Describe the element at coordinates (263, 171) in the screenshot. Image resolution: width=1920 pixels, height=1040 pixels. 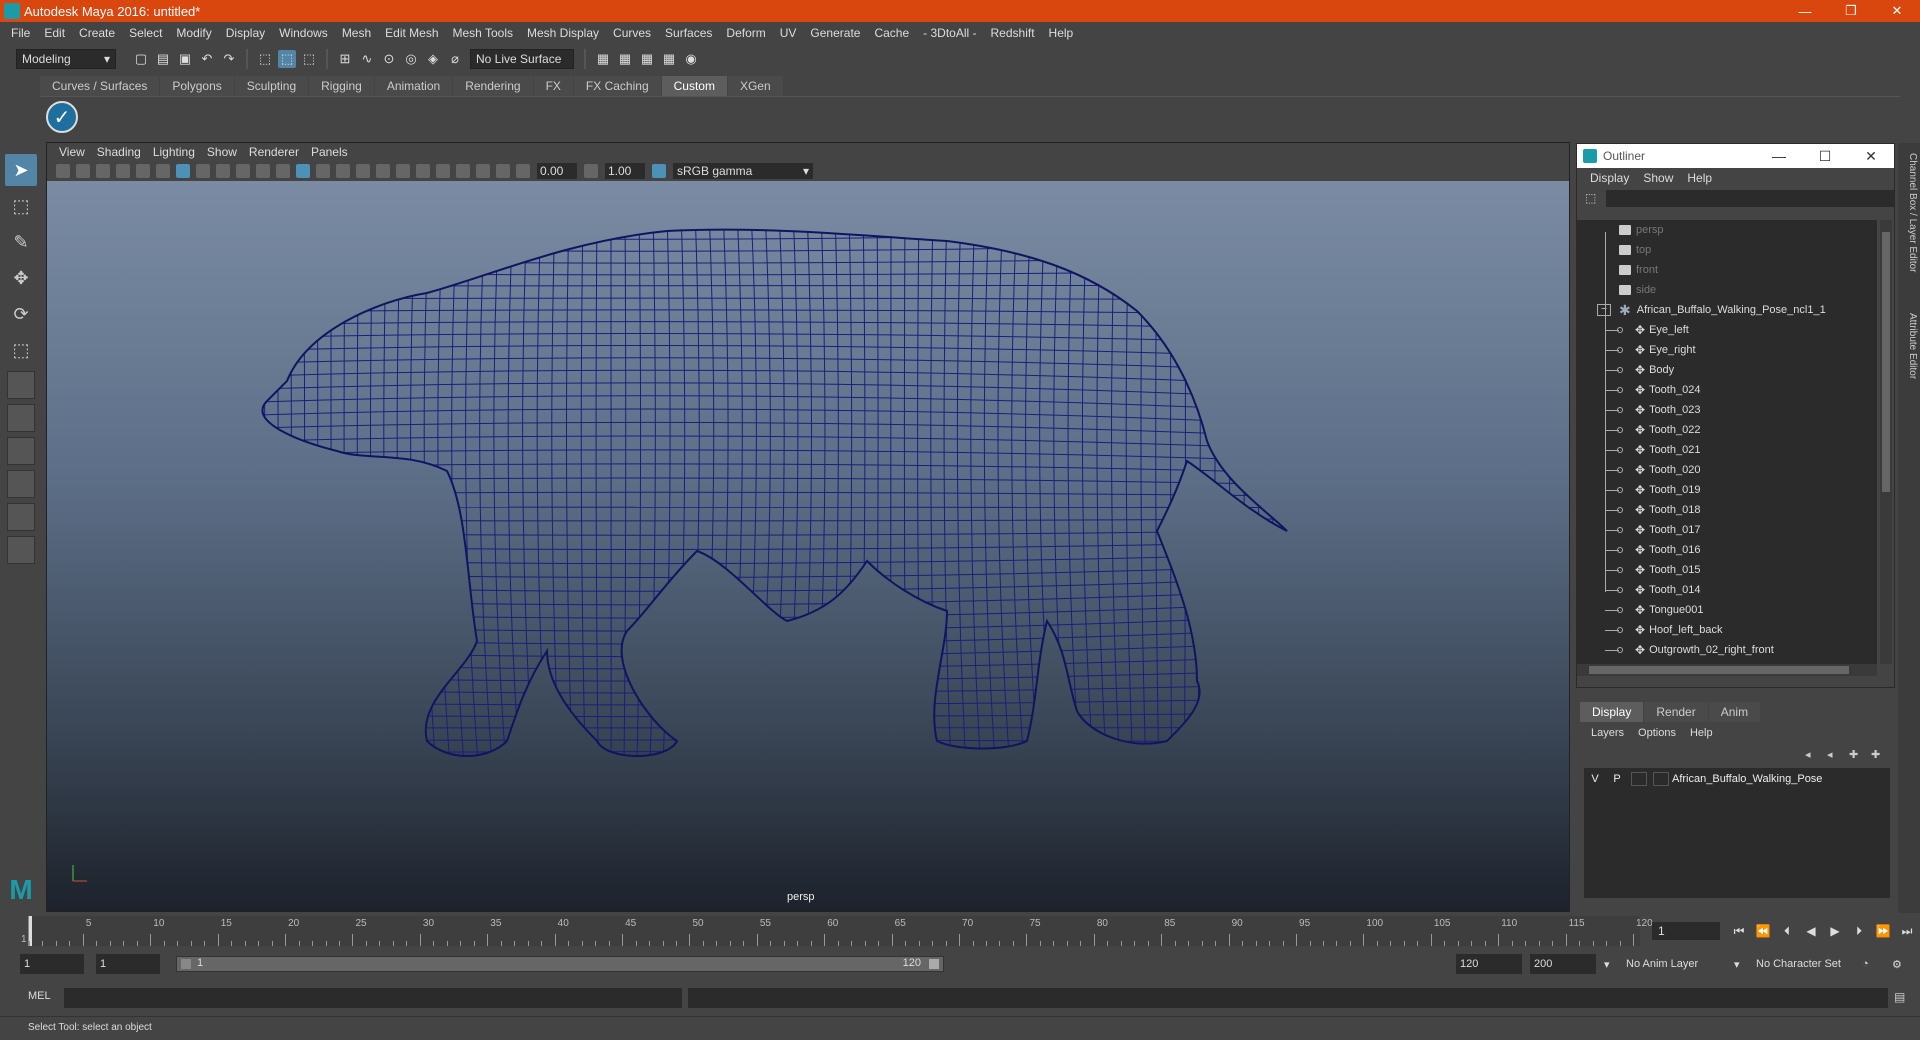
I see `field-chart-icon` at that location.